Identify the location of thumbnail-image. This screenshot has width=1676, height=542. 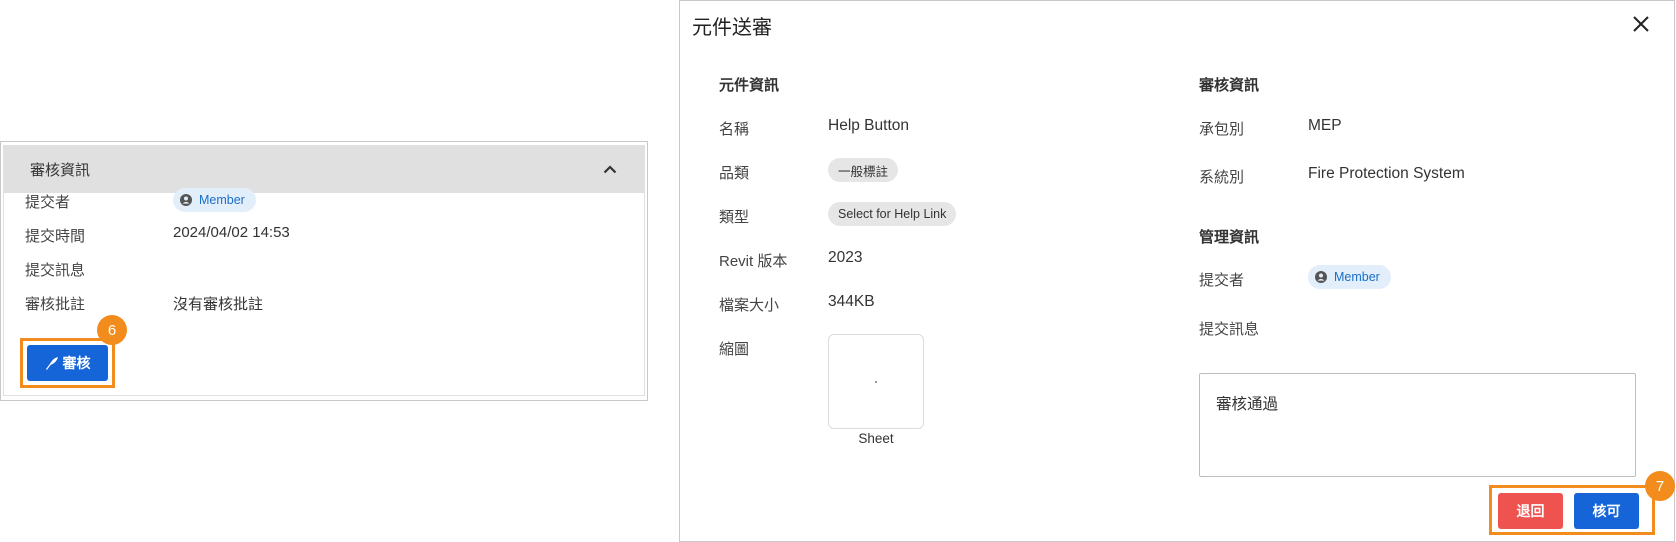
(876, 381).